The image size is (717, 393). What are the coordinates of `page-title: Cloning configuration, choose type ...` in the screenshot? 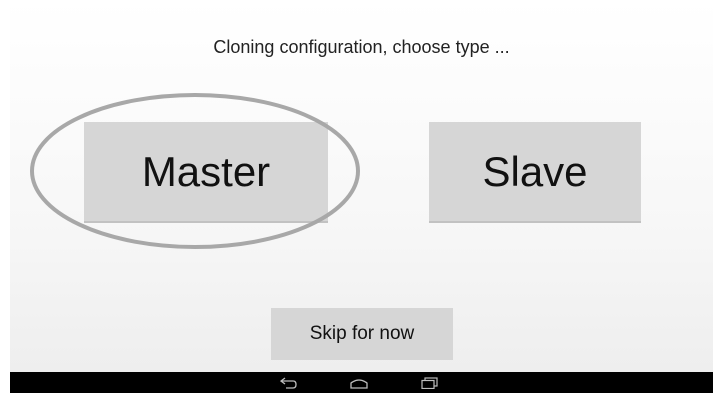 It's located at (361, 47).